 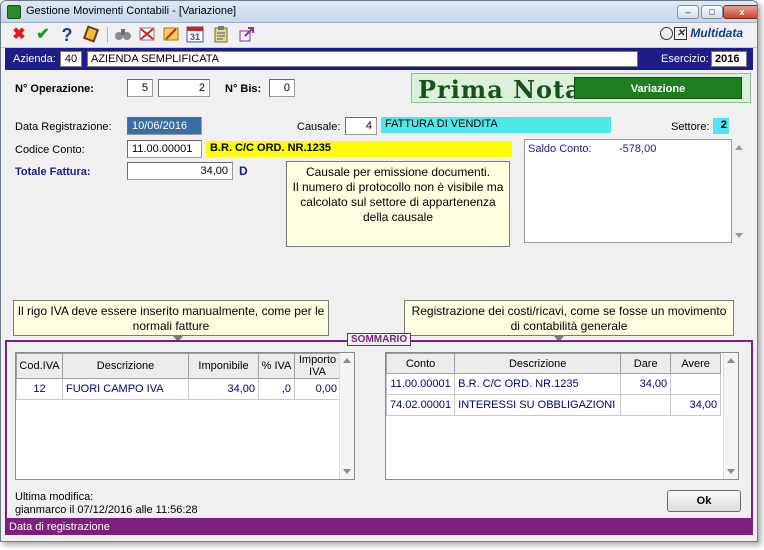 What do you see at coordinates (696, 363) in the screenshot?
I see `conti-col-header: Avere` at bounding box center [696, 363].